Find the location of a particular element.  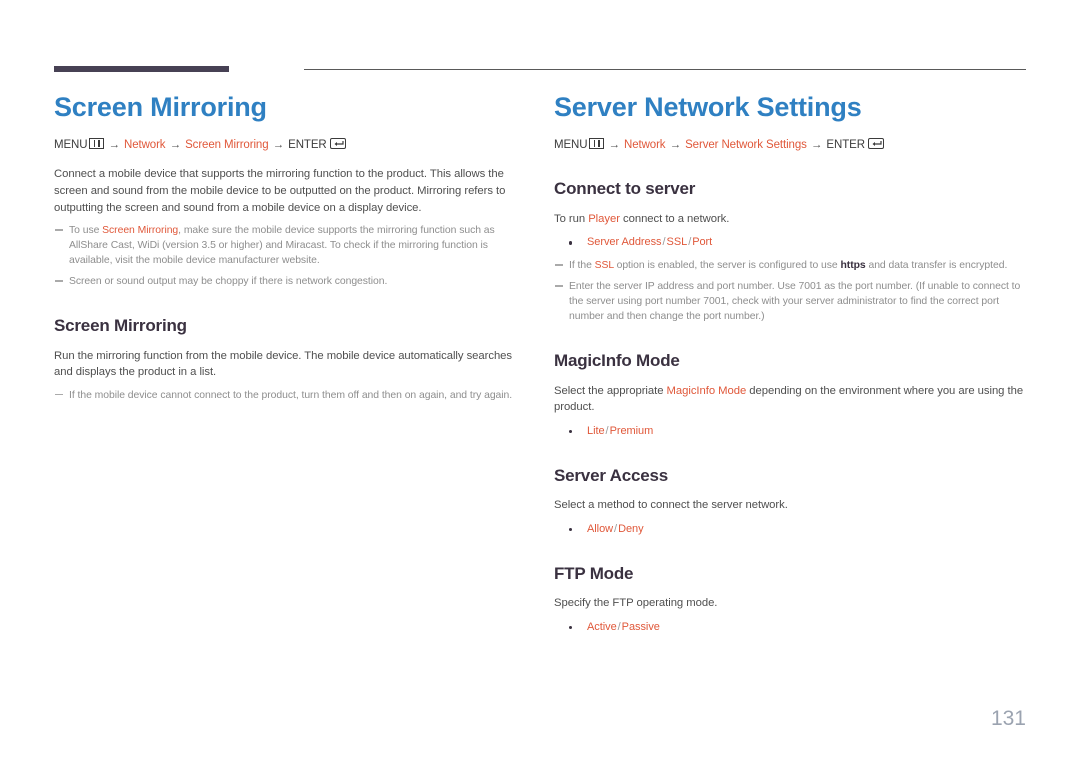

option-passive: Passive is located at coordinates (641, 627).